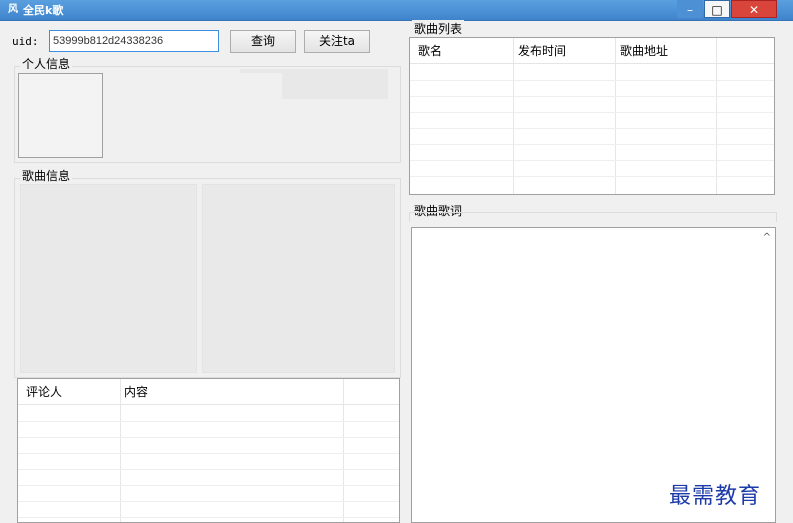 This screenshot has width=793, height=523. What do you see at coordinates (43, 10) in the screenshot?
I see `window-title: 全民k歌` at bounding box center [43, 10].